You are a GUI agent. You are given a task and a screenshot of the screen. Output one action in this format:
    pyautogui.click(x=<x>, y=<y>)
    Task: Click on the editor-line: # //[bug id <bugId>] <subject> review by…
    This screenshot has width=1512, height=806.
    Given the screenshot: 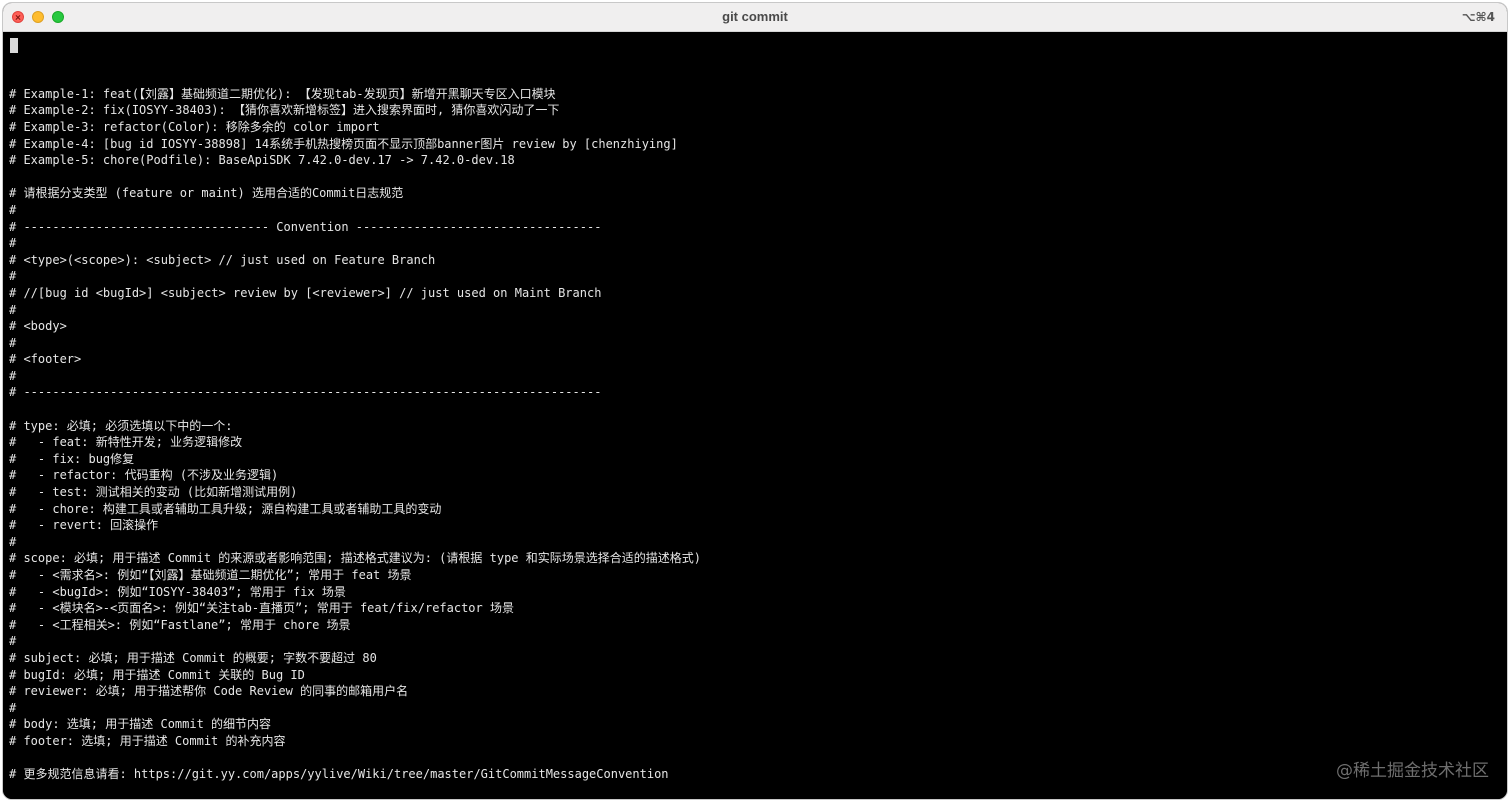 What is the action you would take?
    pyautogui.click(x=305, y=292)
    